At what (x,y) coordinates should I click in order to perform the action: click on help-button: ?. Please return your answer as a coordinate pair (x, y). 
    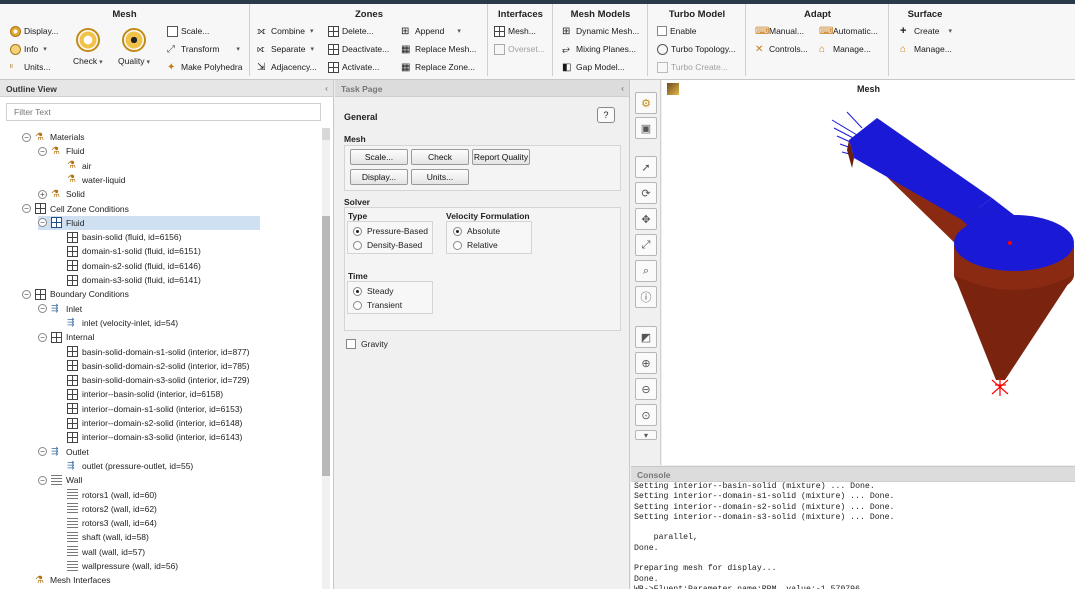
    Looking at the image, I should click on (606, 115).